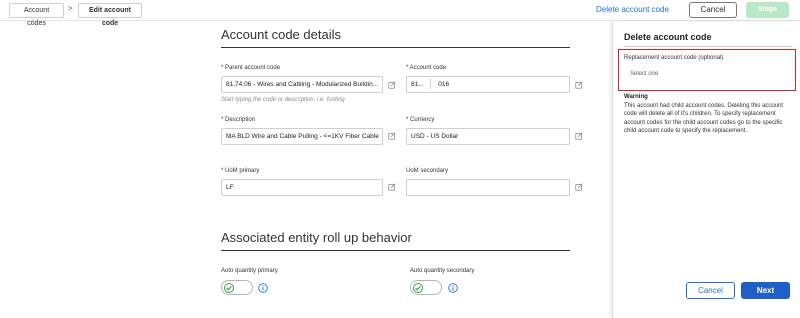  Describe the element at coordinates (427, 171) in the screenshot. I see `uom-secondary-label: UoM secondary` at that location.